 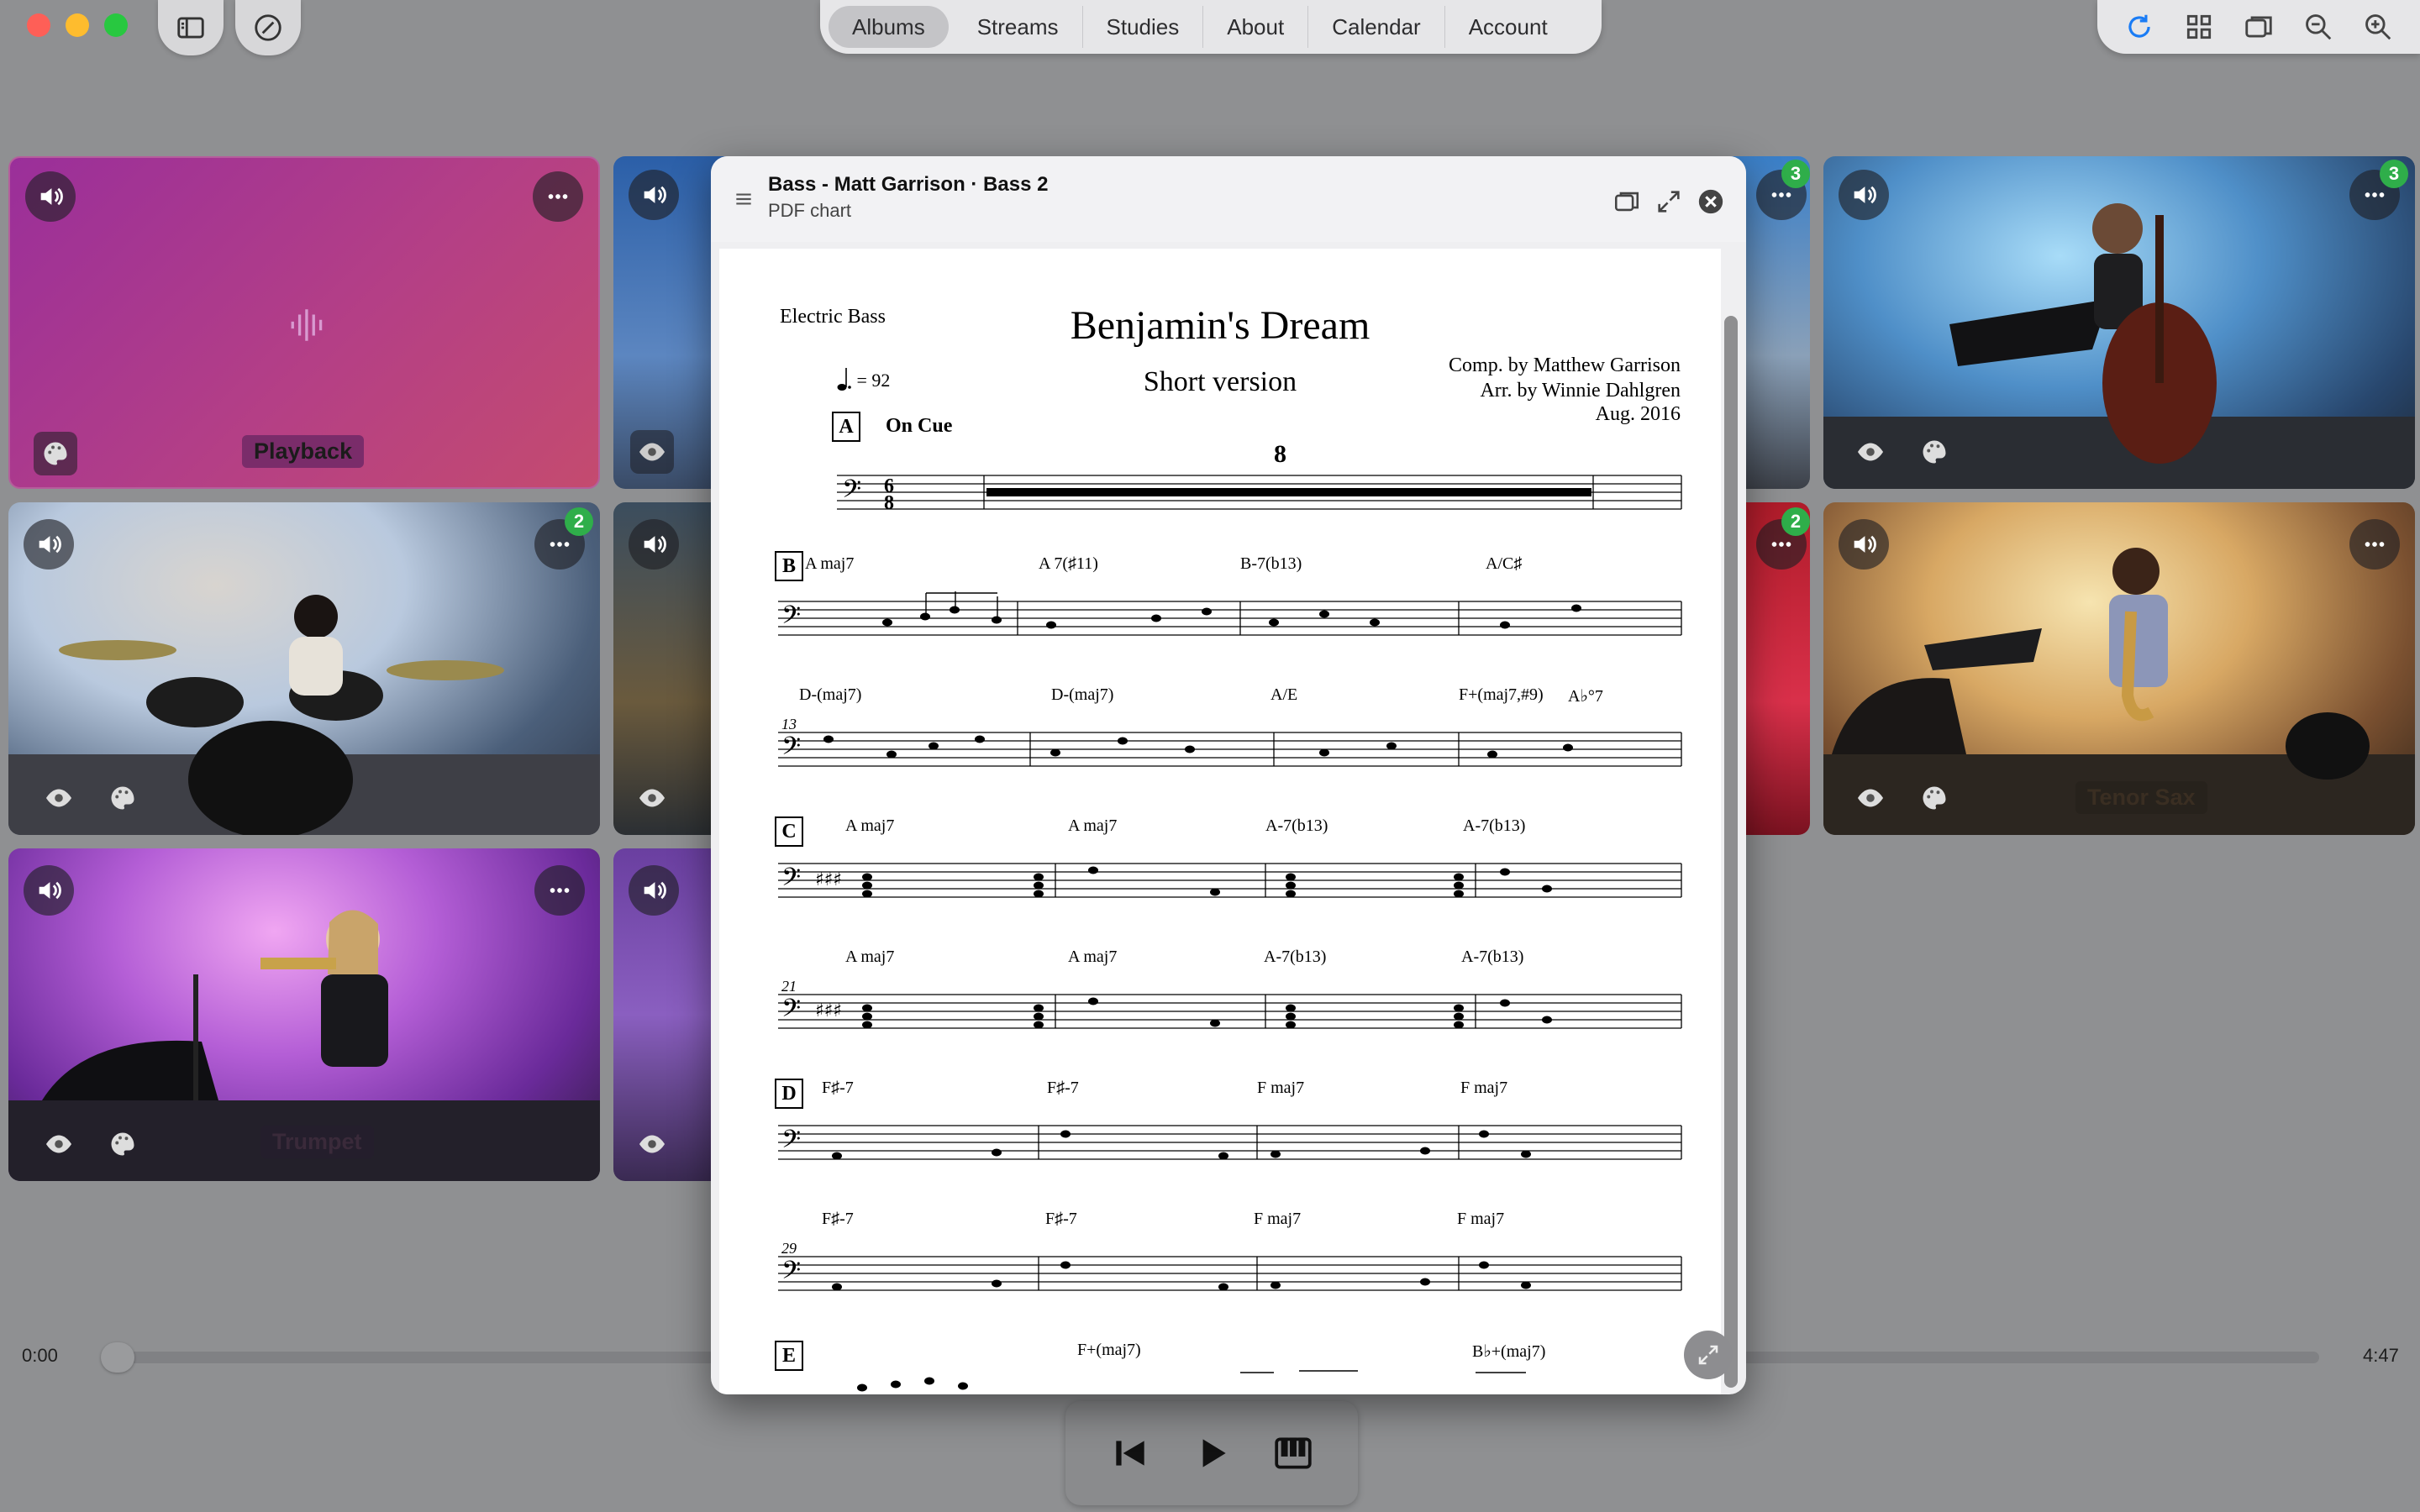 What do you see at coordinates (2378, 27) in the screenshot?
I see `zoom-in-icon` at bounding box center [2378, 27].